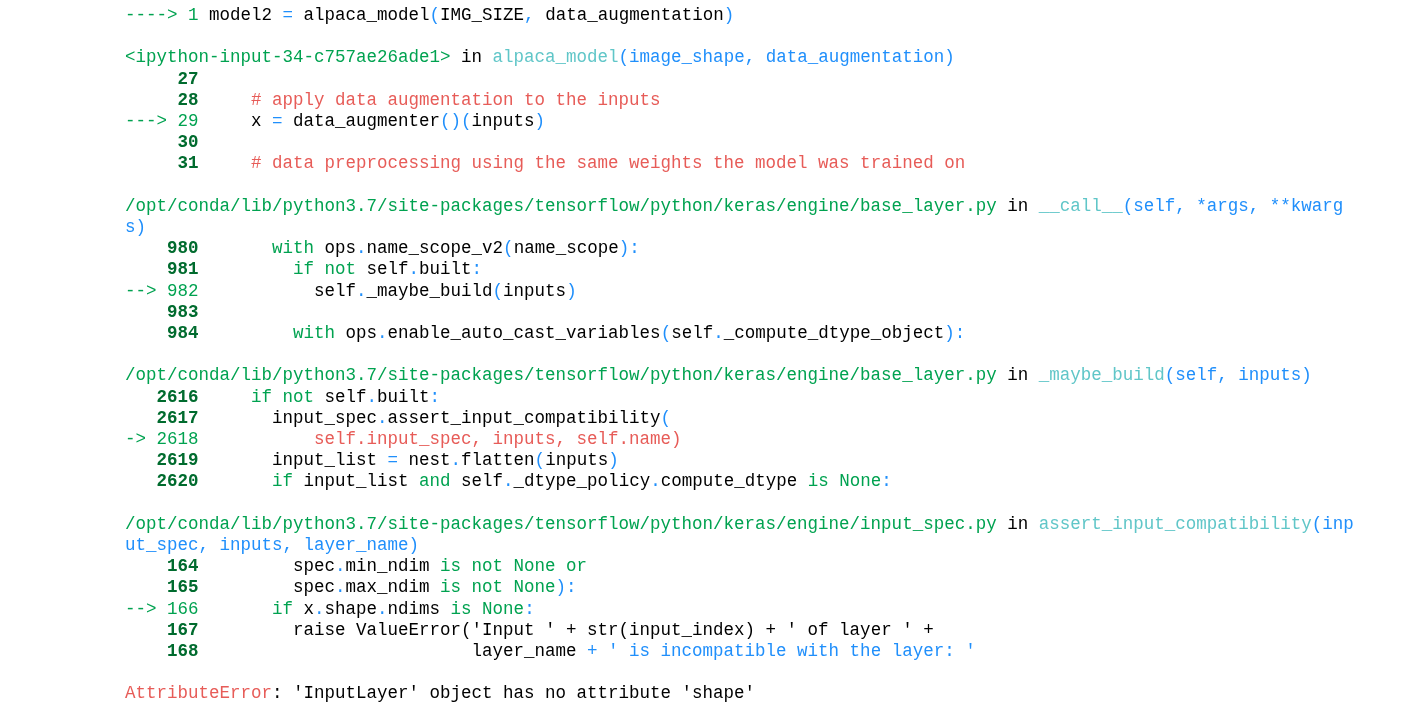 The image size is (1402, 707). Describe the element at coordinates (135, 228) in the screenshot. I see `traceback-line: s)` at that location.